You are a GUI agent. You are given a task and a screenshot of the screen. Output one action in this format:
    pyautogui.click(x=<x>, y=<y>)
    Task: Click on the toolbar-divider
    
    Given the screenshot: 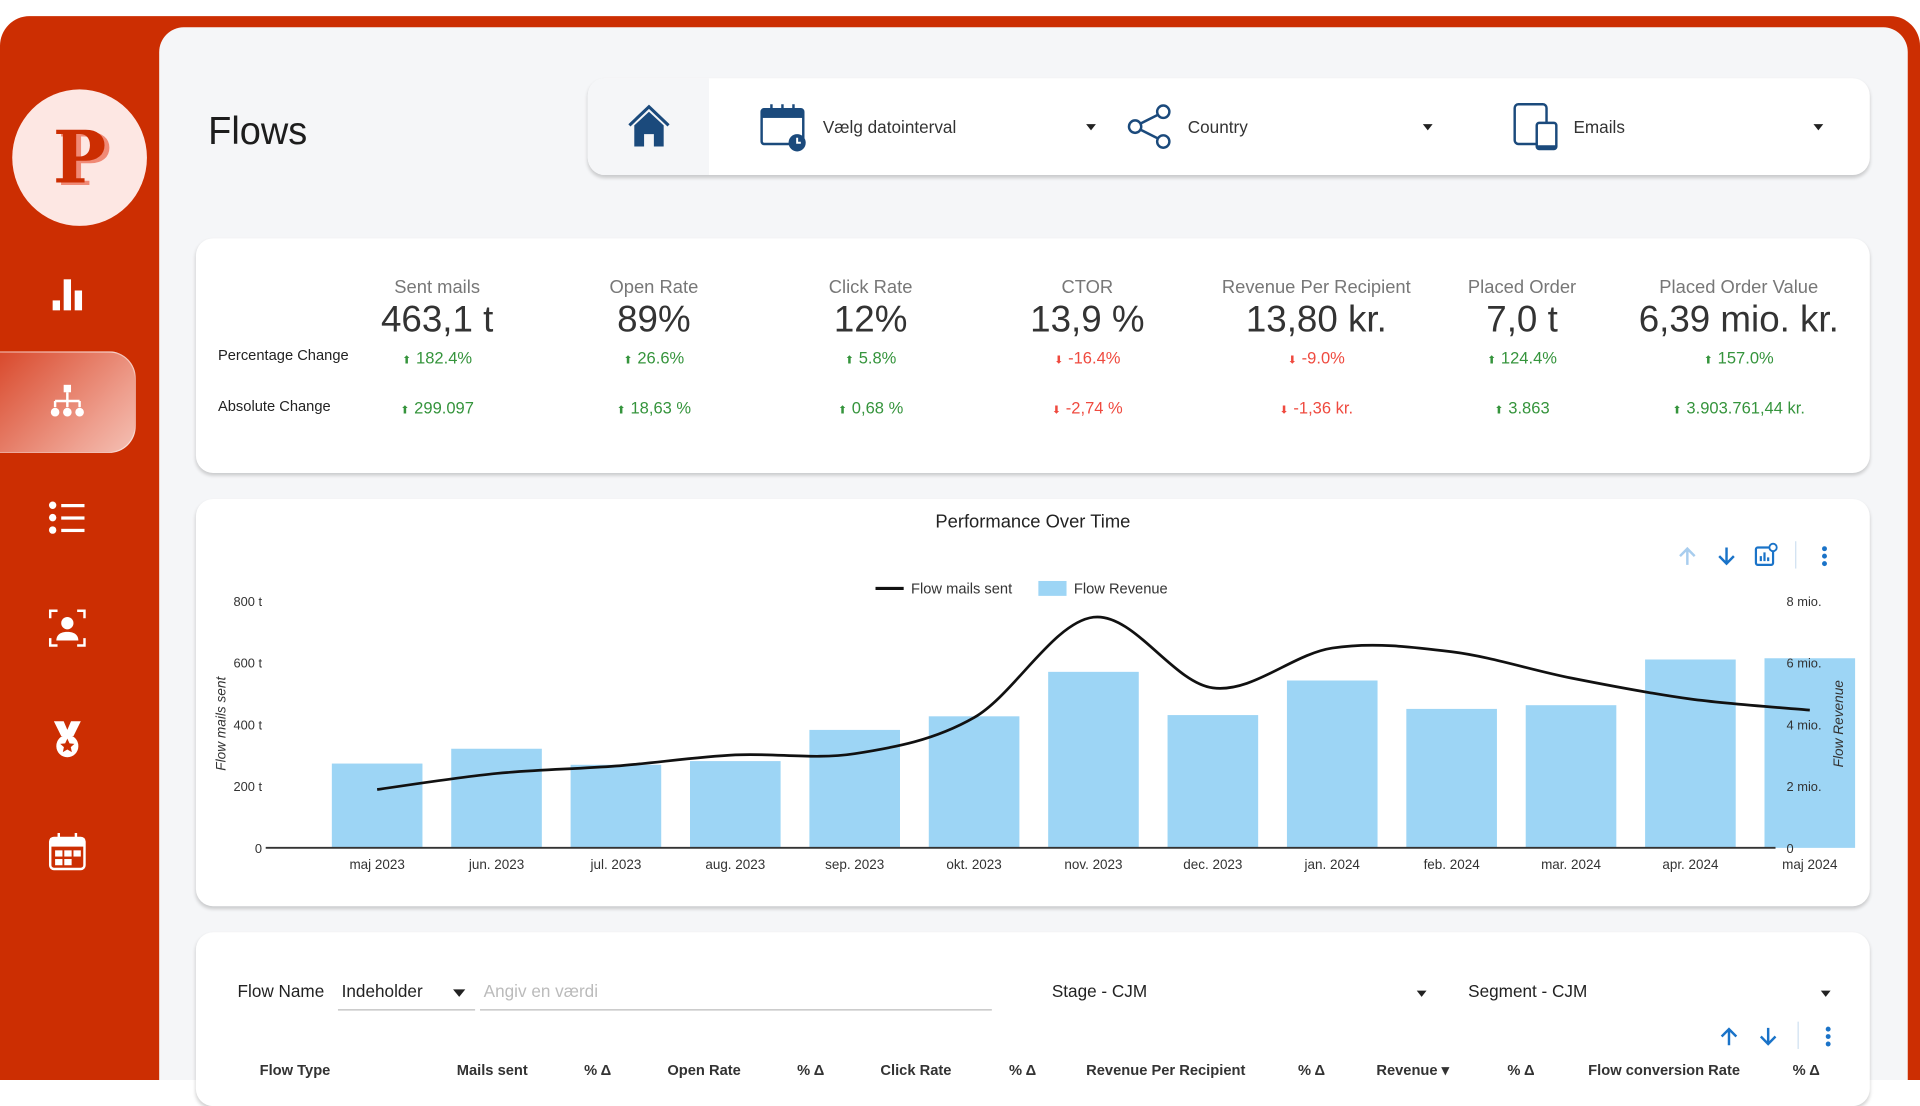 What is the action you would take?
    pyautogui.click(x=1798, y=1035)
    